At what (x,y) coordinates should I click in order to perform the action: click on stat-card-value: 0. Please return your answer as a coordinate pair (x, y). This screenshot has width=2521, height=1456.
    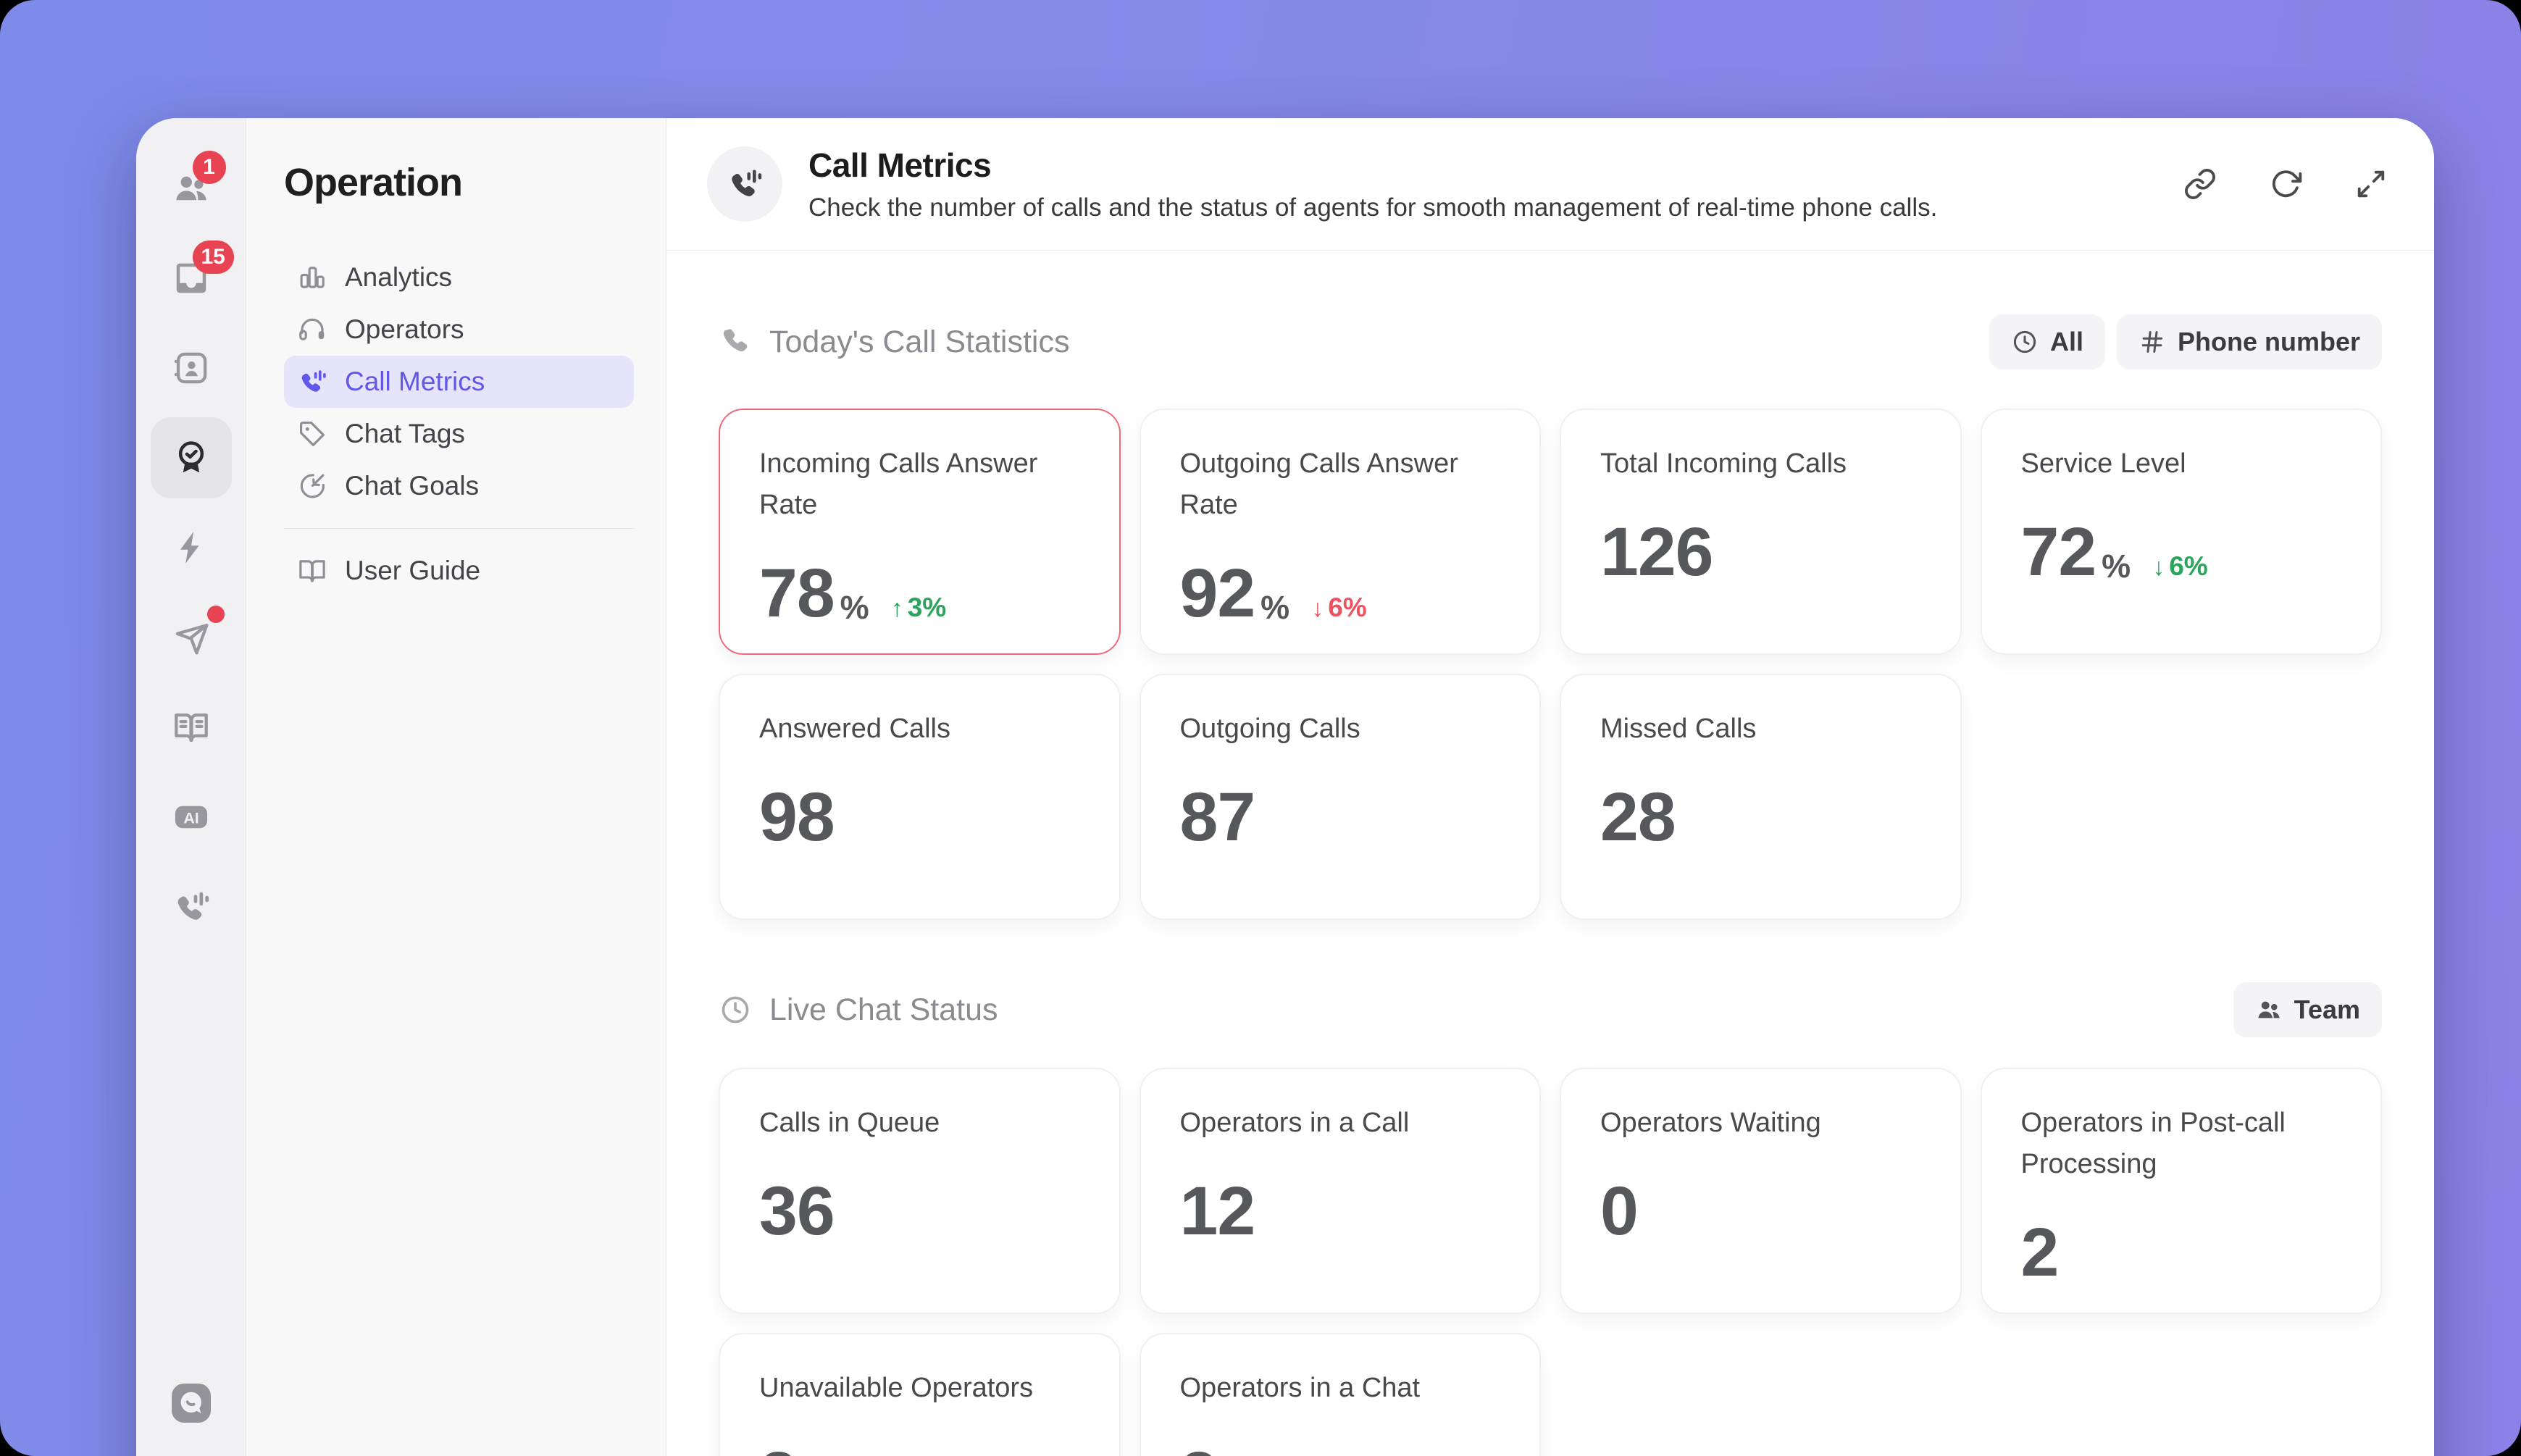
    Looking at the image, I should click on (1619, 1211).